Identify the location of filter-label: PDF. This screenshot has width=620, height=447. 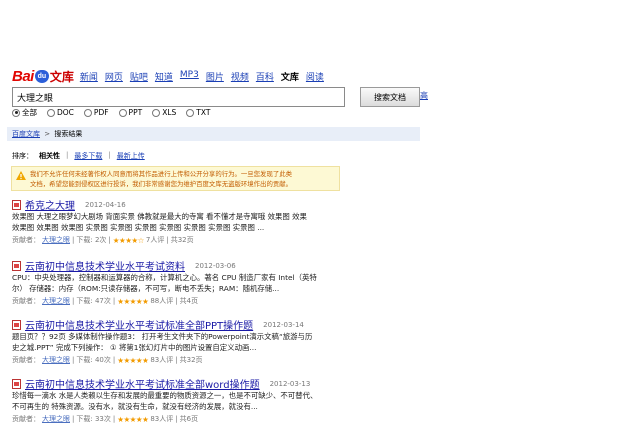
(101, 112).